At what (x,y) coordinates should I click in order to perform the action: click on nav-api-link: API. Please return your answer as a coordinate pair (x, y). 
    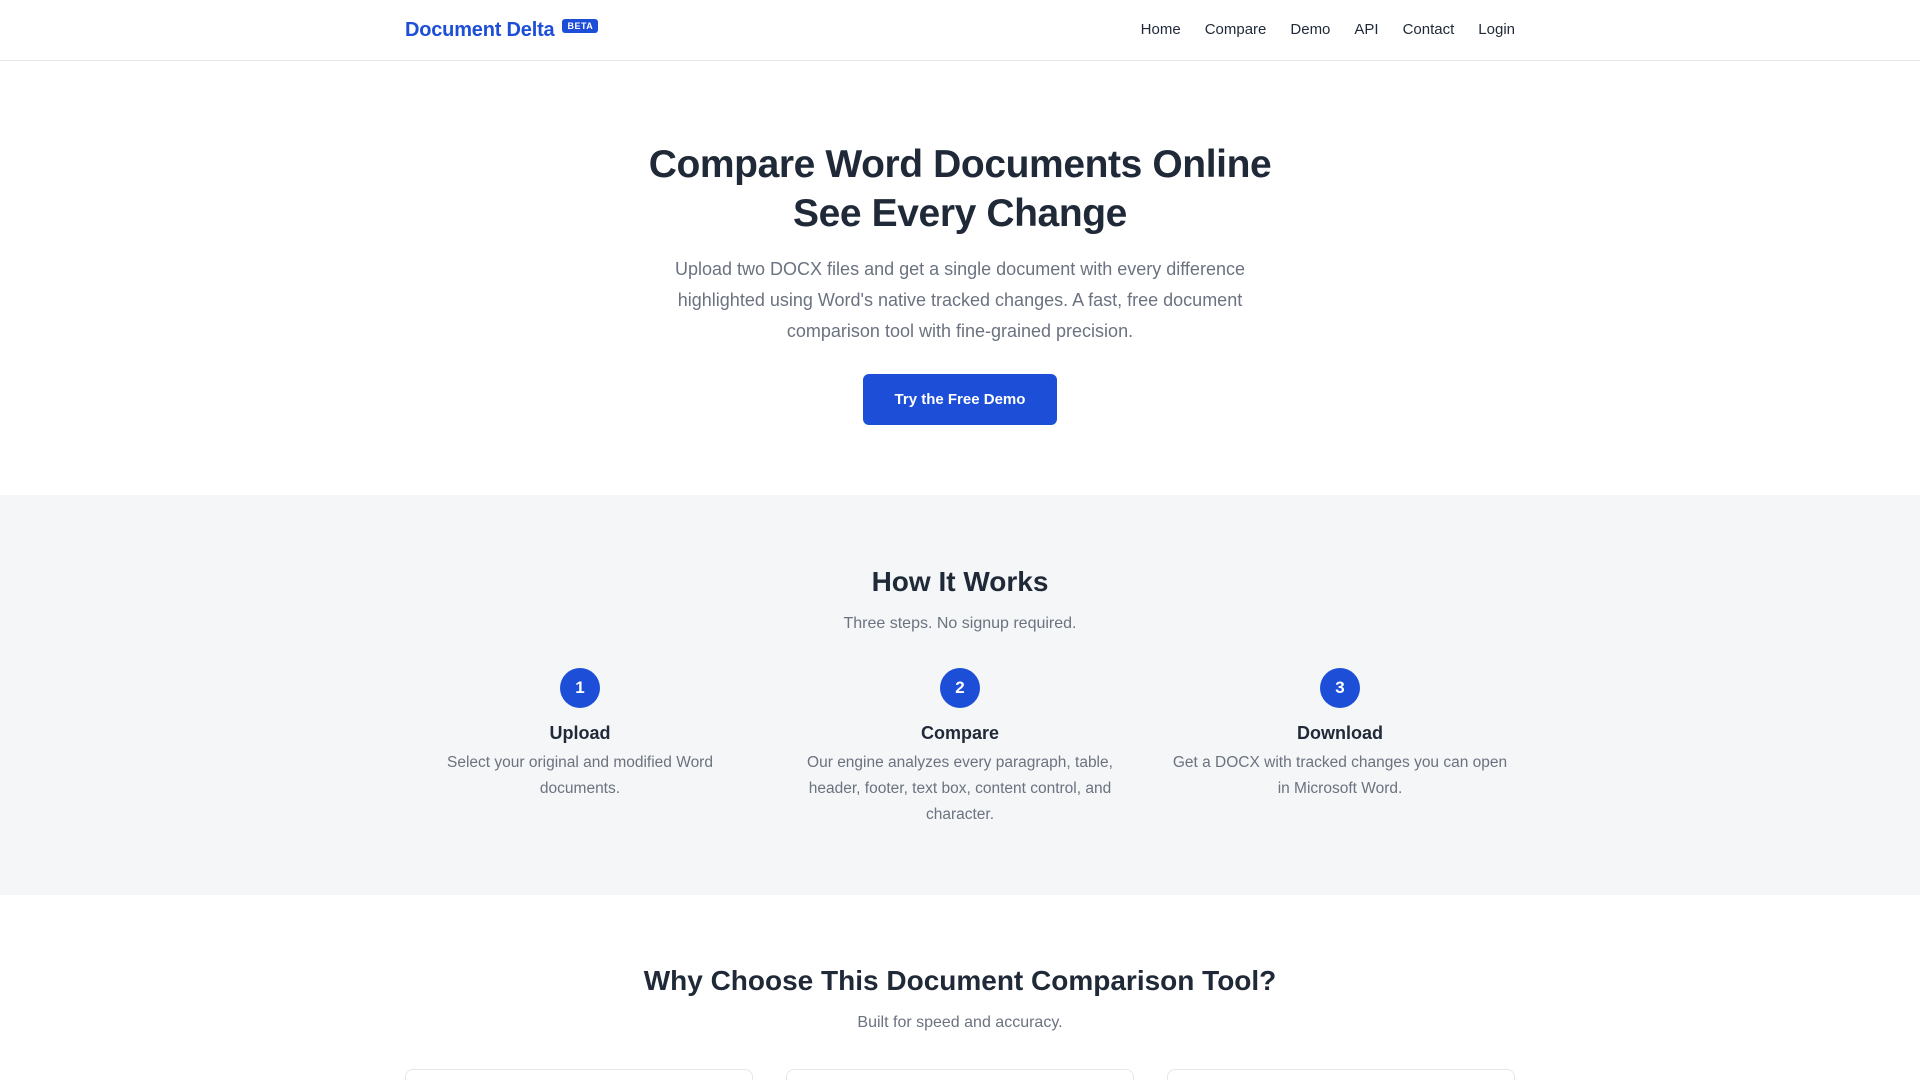
    Looking at the image, I should click on (1366, 30).